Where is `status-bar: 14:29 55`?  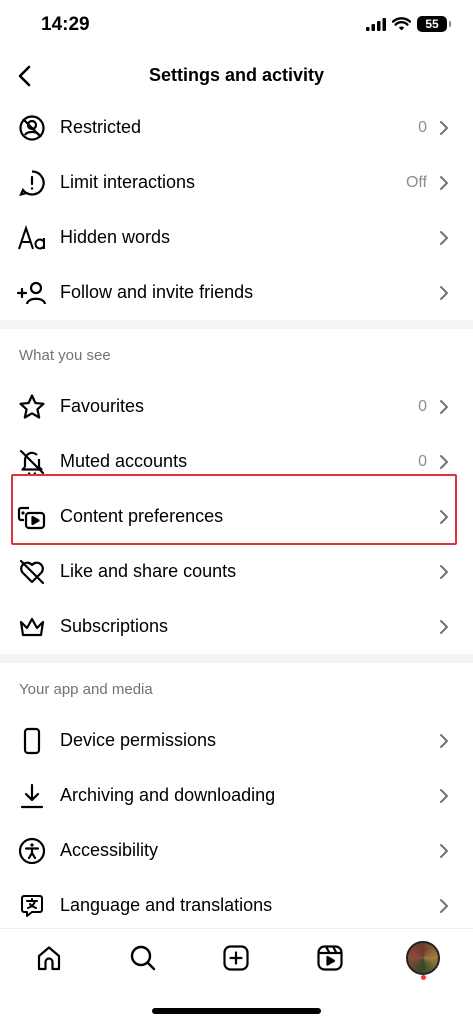 status-bar: 14:29 55 is located at coordinates (236, 26).